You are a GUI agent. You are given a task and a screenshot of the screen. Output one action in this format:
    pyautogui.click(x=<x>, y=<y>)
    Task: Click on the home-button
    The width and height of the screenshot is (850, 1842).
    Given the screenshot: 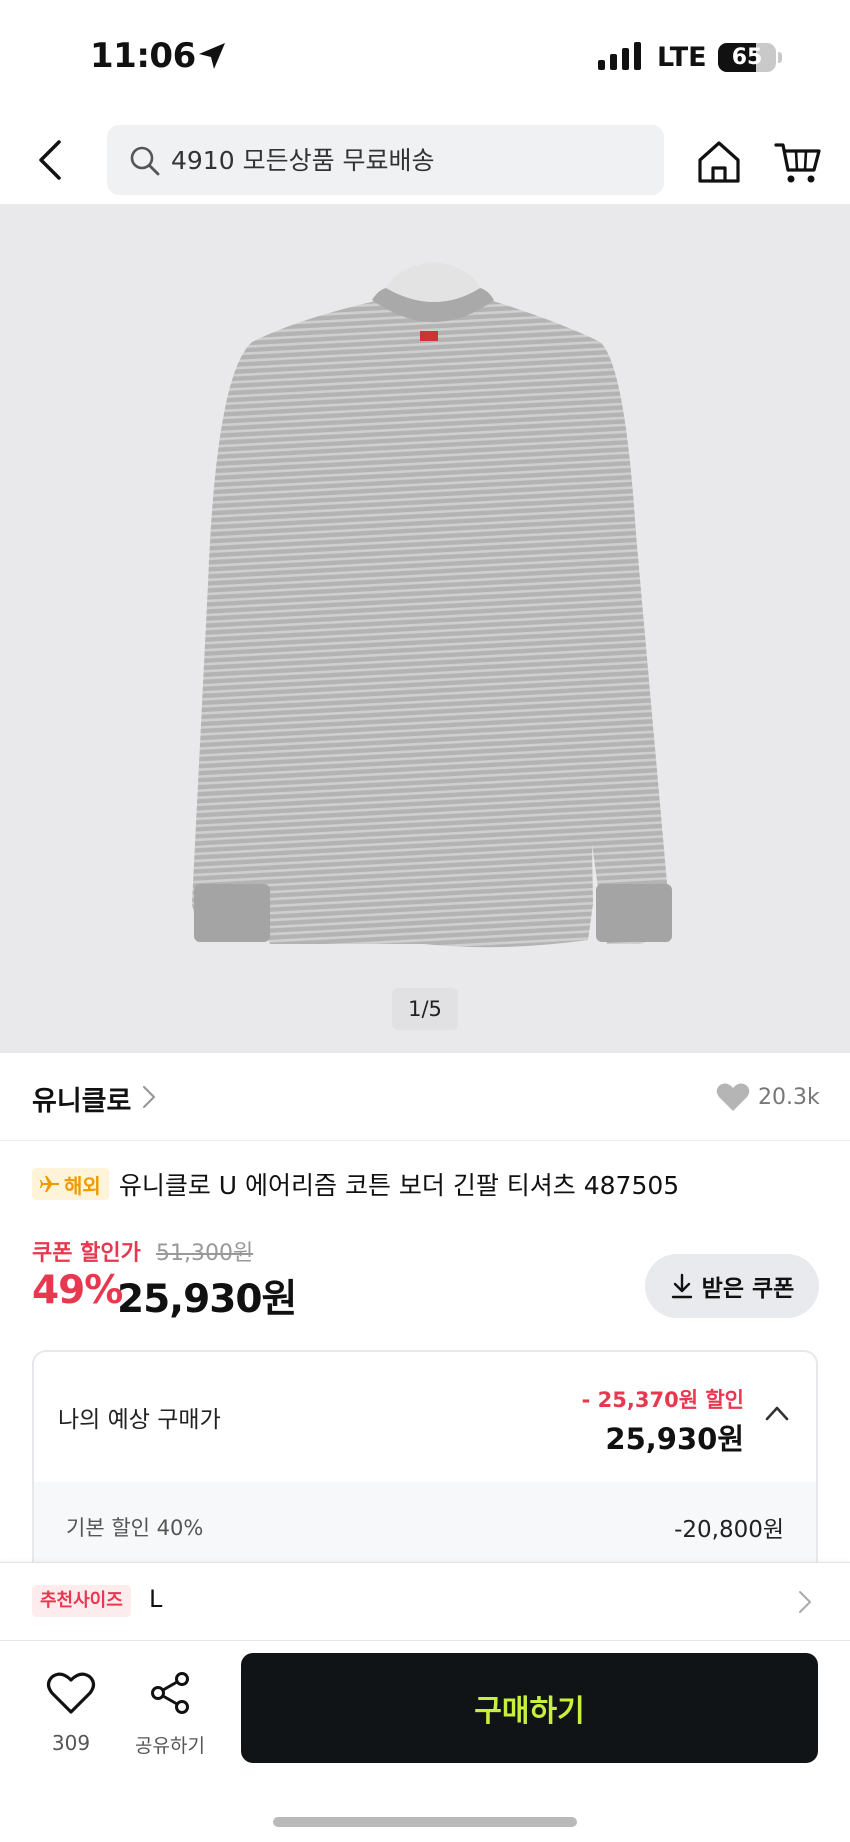 What is the action you would take?
    pyautogui.click(x=719, y=162)
    